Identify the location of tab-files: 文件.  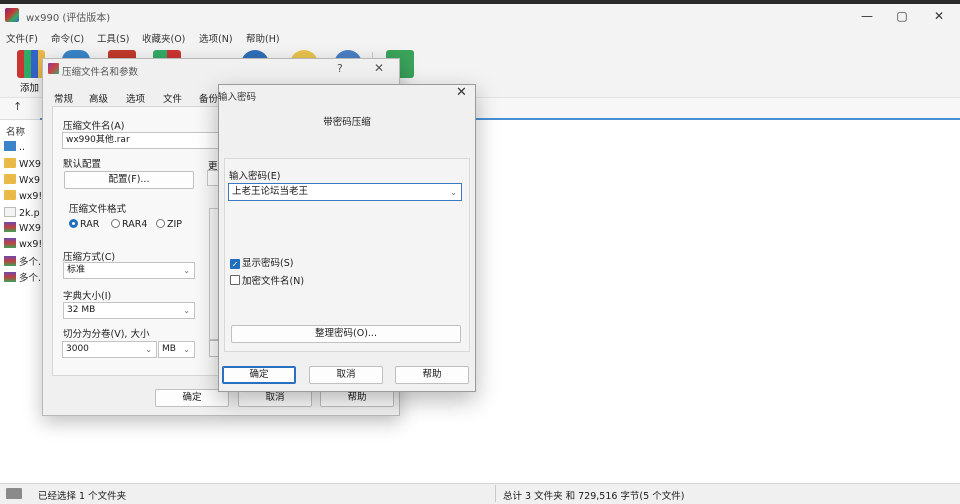
(172, 98).